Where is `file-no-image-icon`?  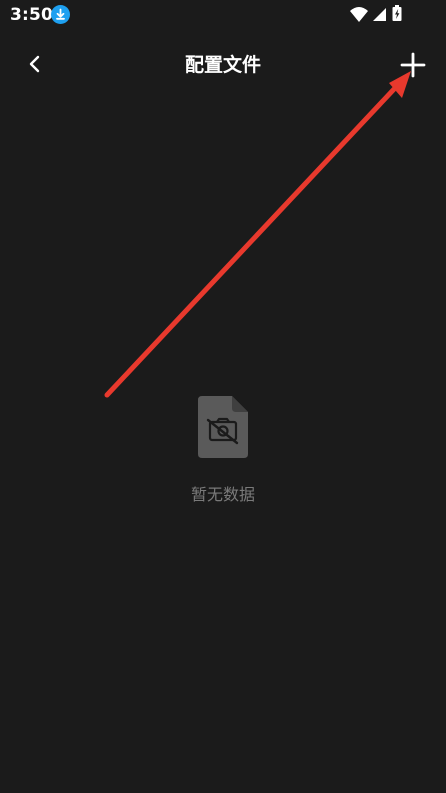
file-no-image-icon is located at coordinates (223, 427).